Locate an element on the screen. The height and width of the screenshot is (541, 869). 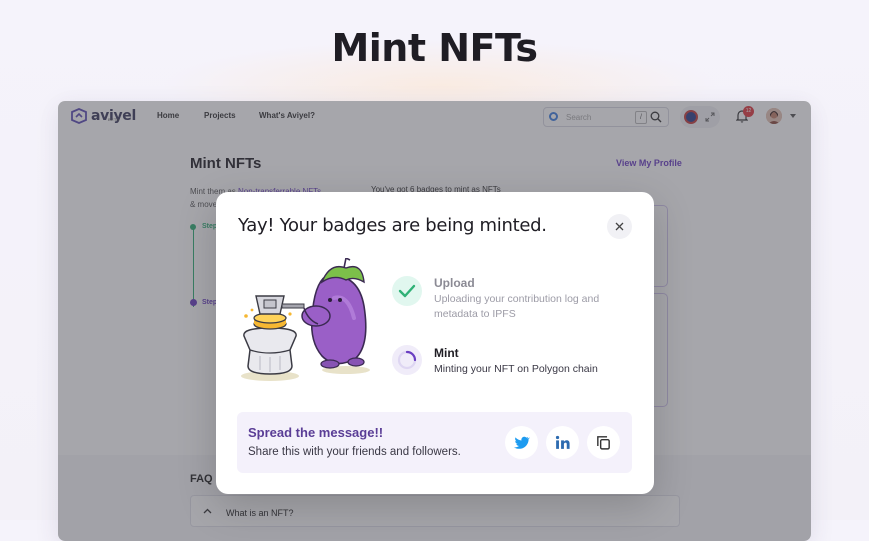
hero-title: Mint NFTs is located at coordinates (434, 48).